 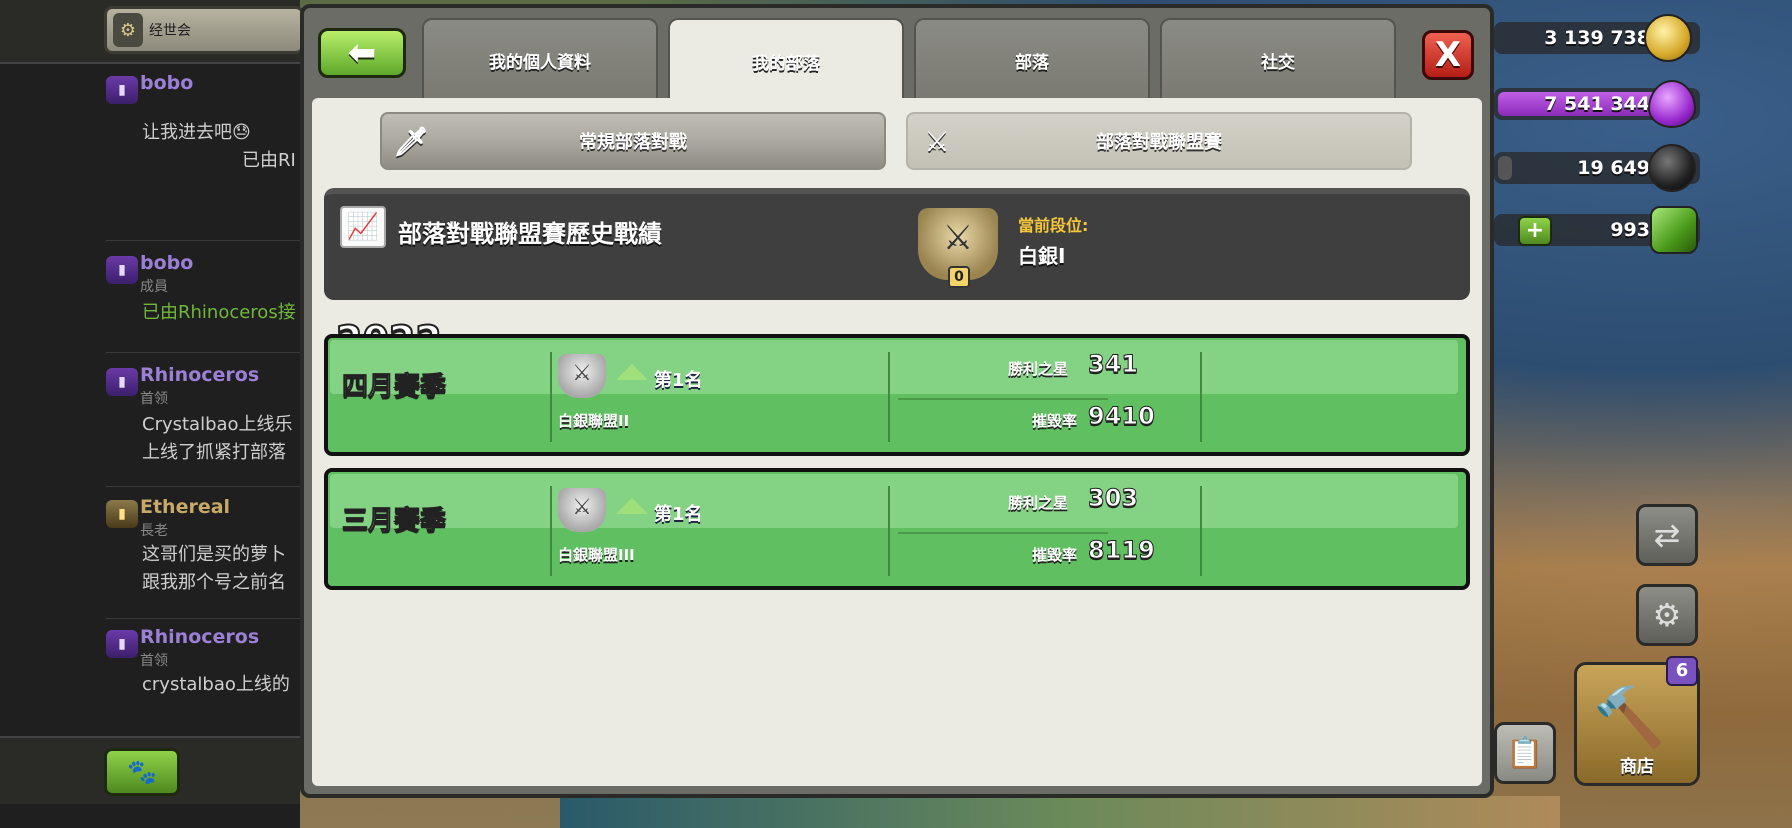 I want to click on current-league-value: 白銀I, so click(x=1042, y=256).